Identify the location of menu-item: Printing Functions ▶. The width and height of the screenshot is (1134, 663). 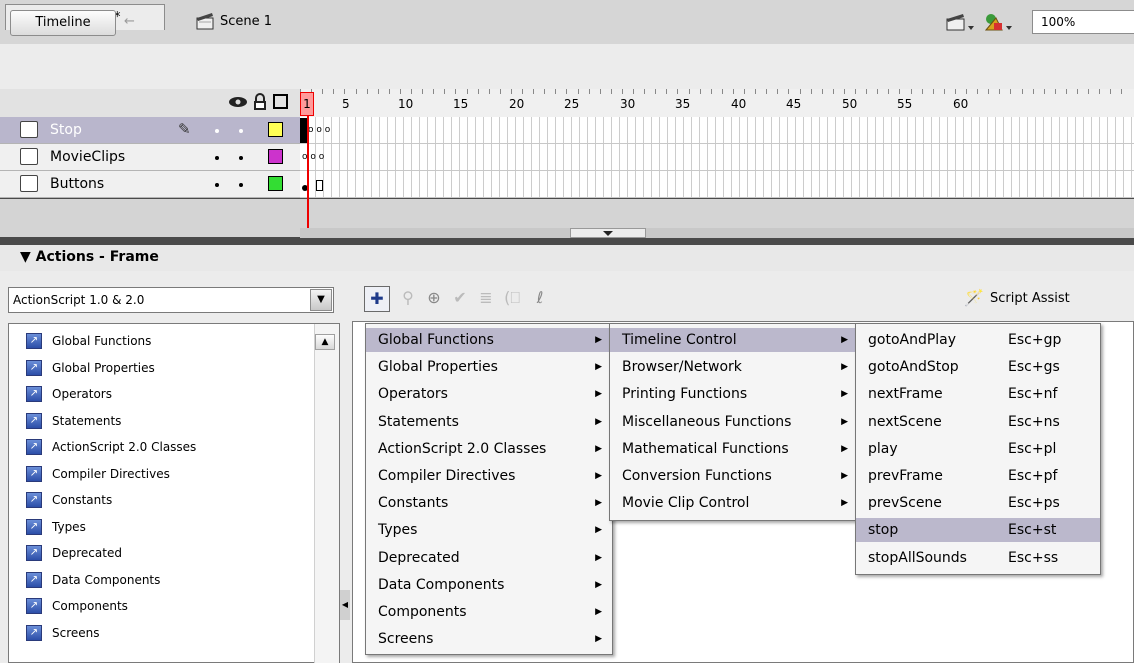
(734, 394).